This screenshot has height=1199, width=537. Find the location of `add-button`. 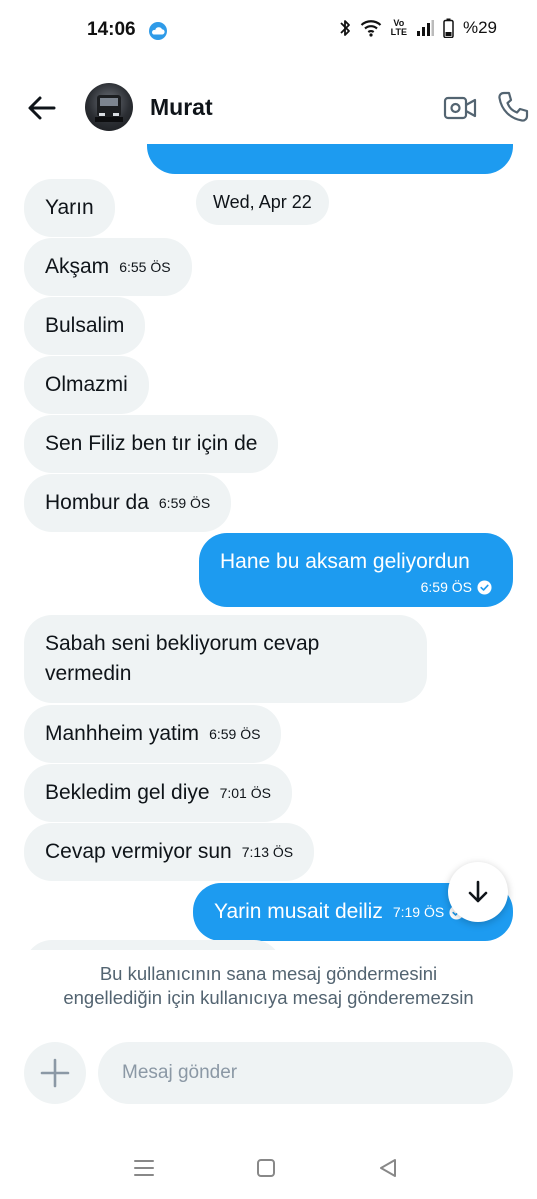

add-button is located at coordinates (55, 1073).